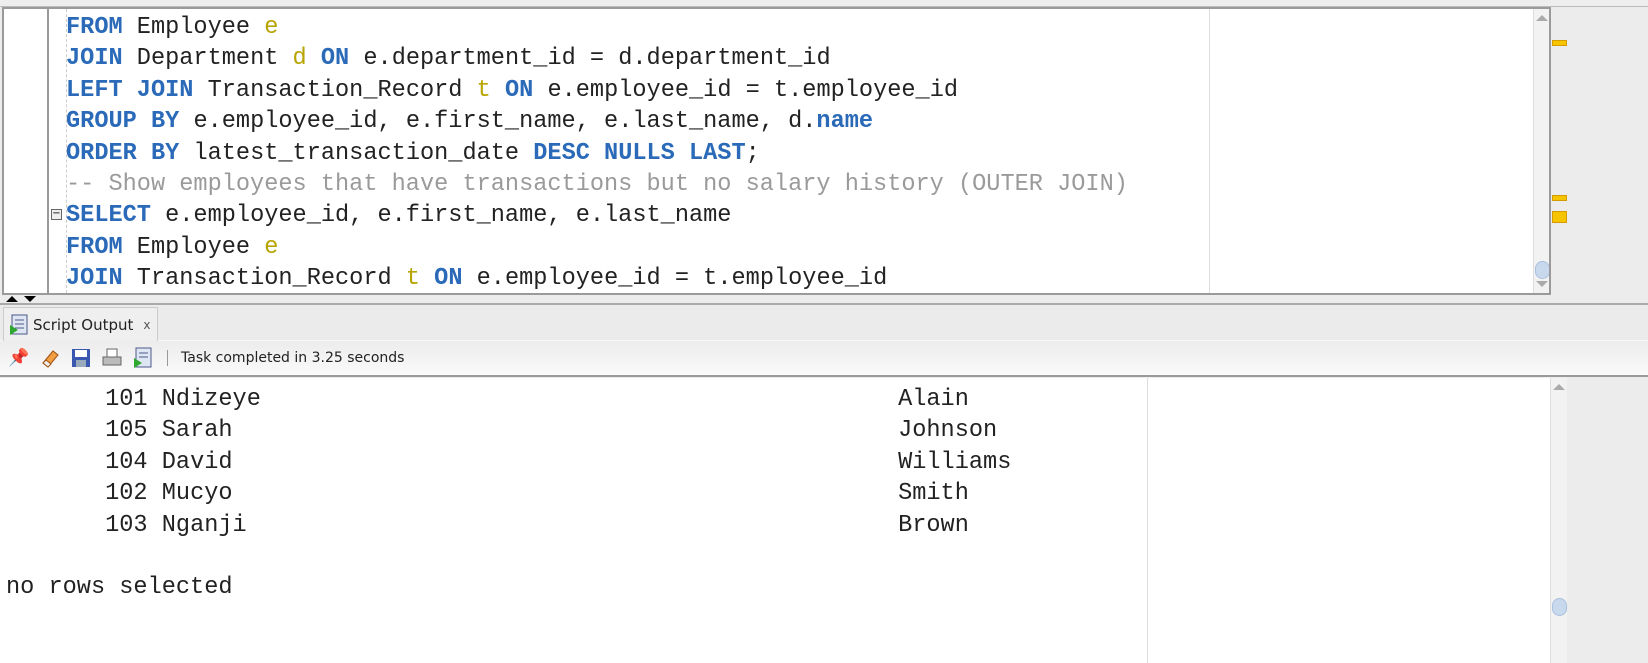  I want to click on employee-id-cell: 105, so click(126, 431).